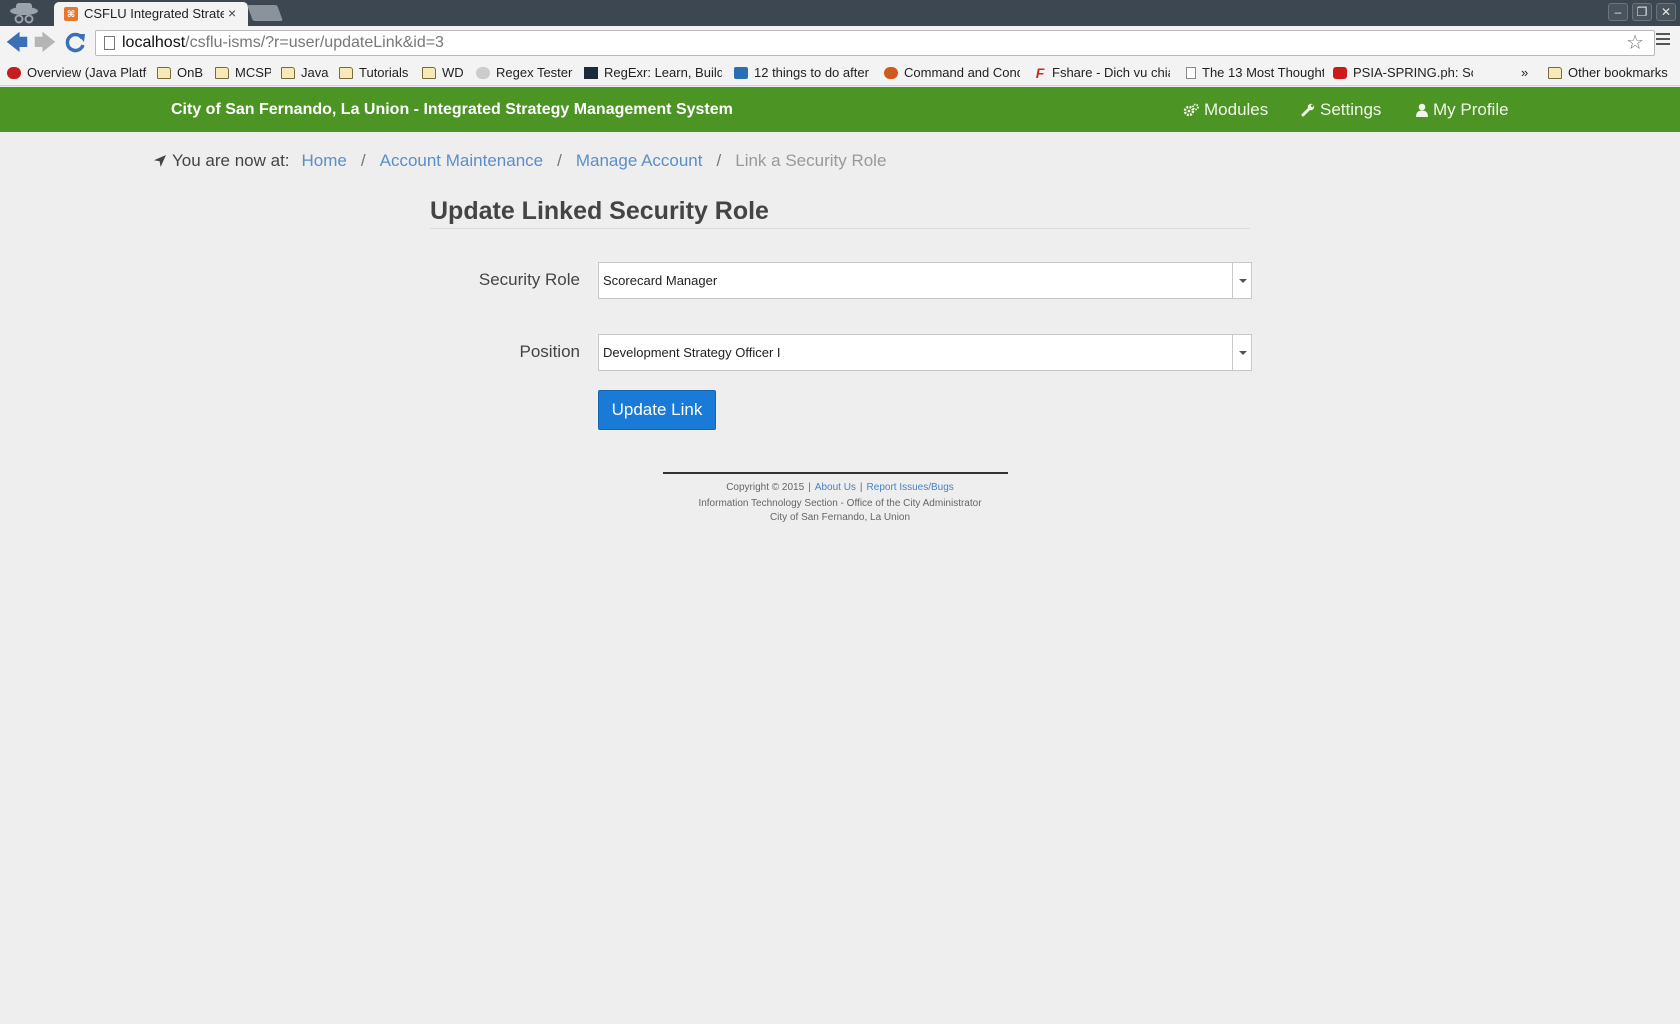 This screenshot has width=1680, height=1024. What do you see at coordinates (444, 73) in the screenshot?
I see `bookmark-item: WD` at bounding box center [444, 73].